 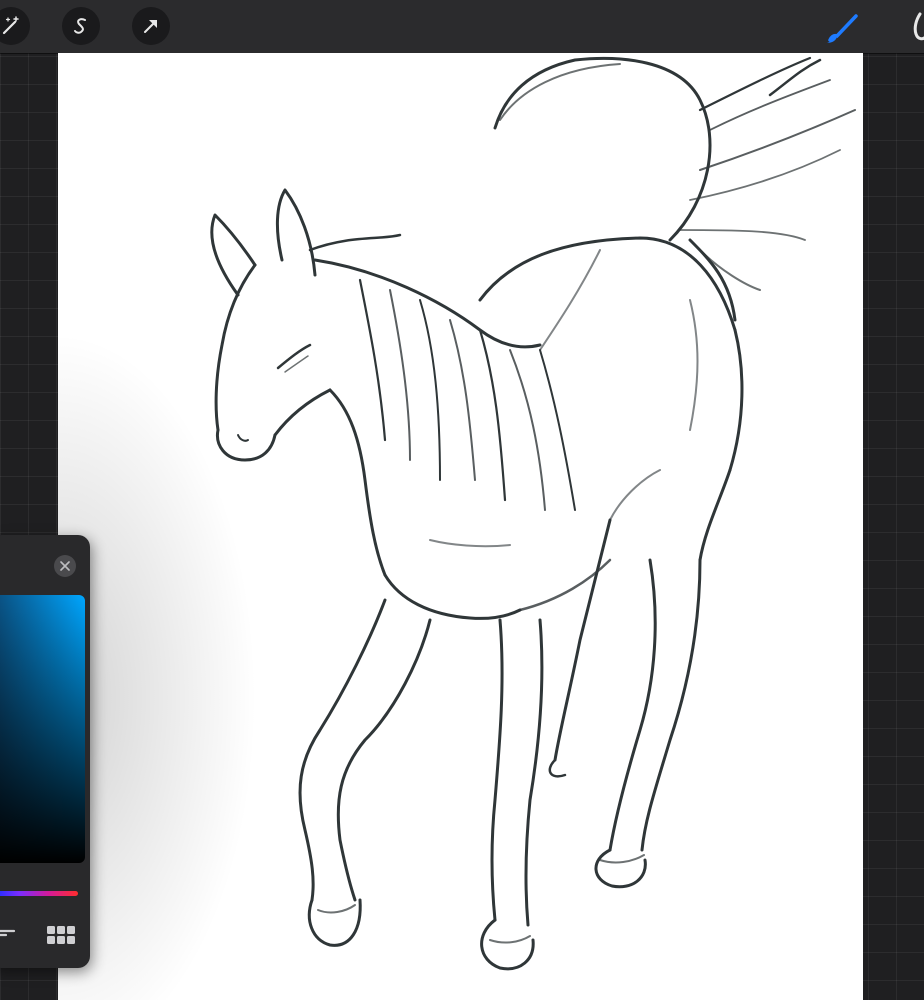 I want to click on color-panel, so click(x=45, y=751).